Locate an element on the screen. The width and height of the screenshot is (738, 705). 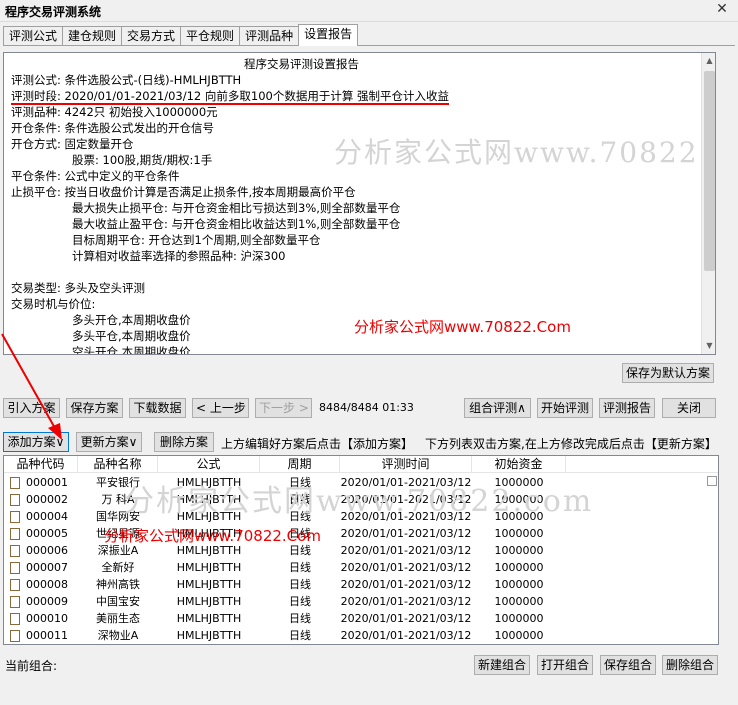
save-plan-button: 保存方案 is located at coordinates (94, 408).